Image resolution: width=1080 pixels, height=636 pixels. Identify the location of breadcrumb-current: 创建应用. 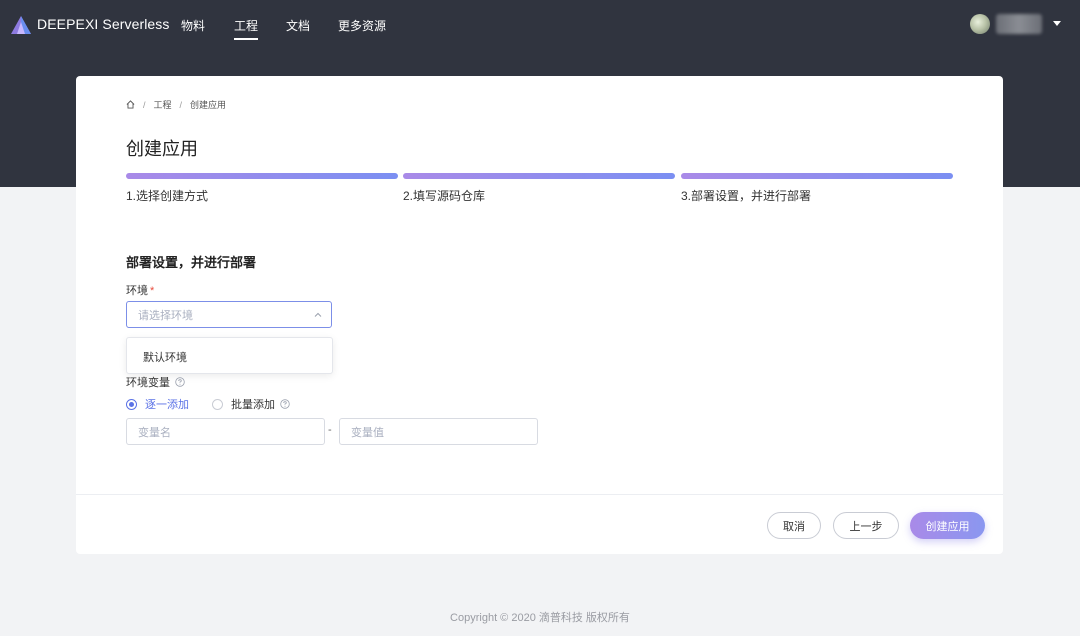
(208, 105).